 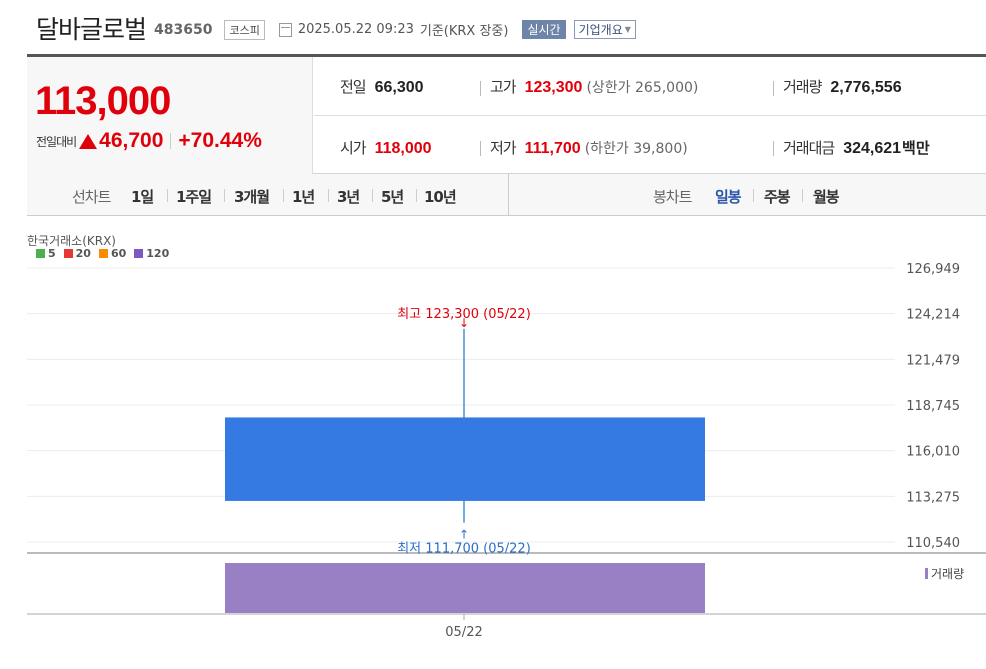 I want to click on prev-close-label: 전일, so click(x=353, y=87).